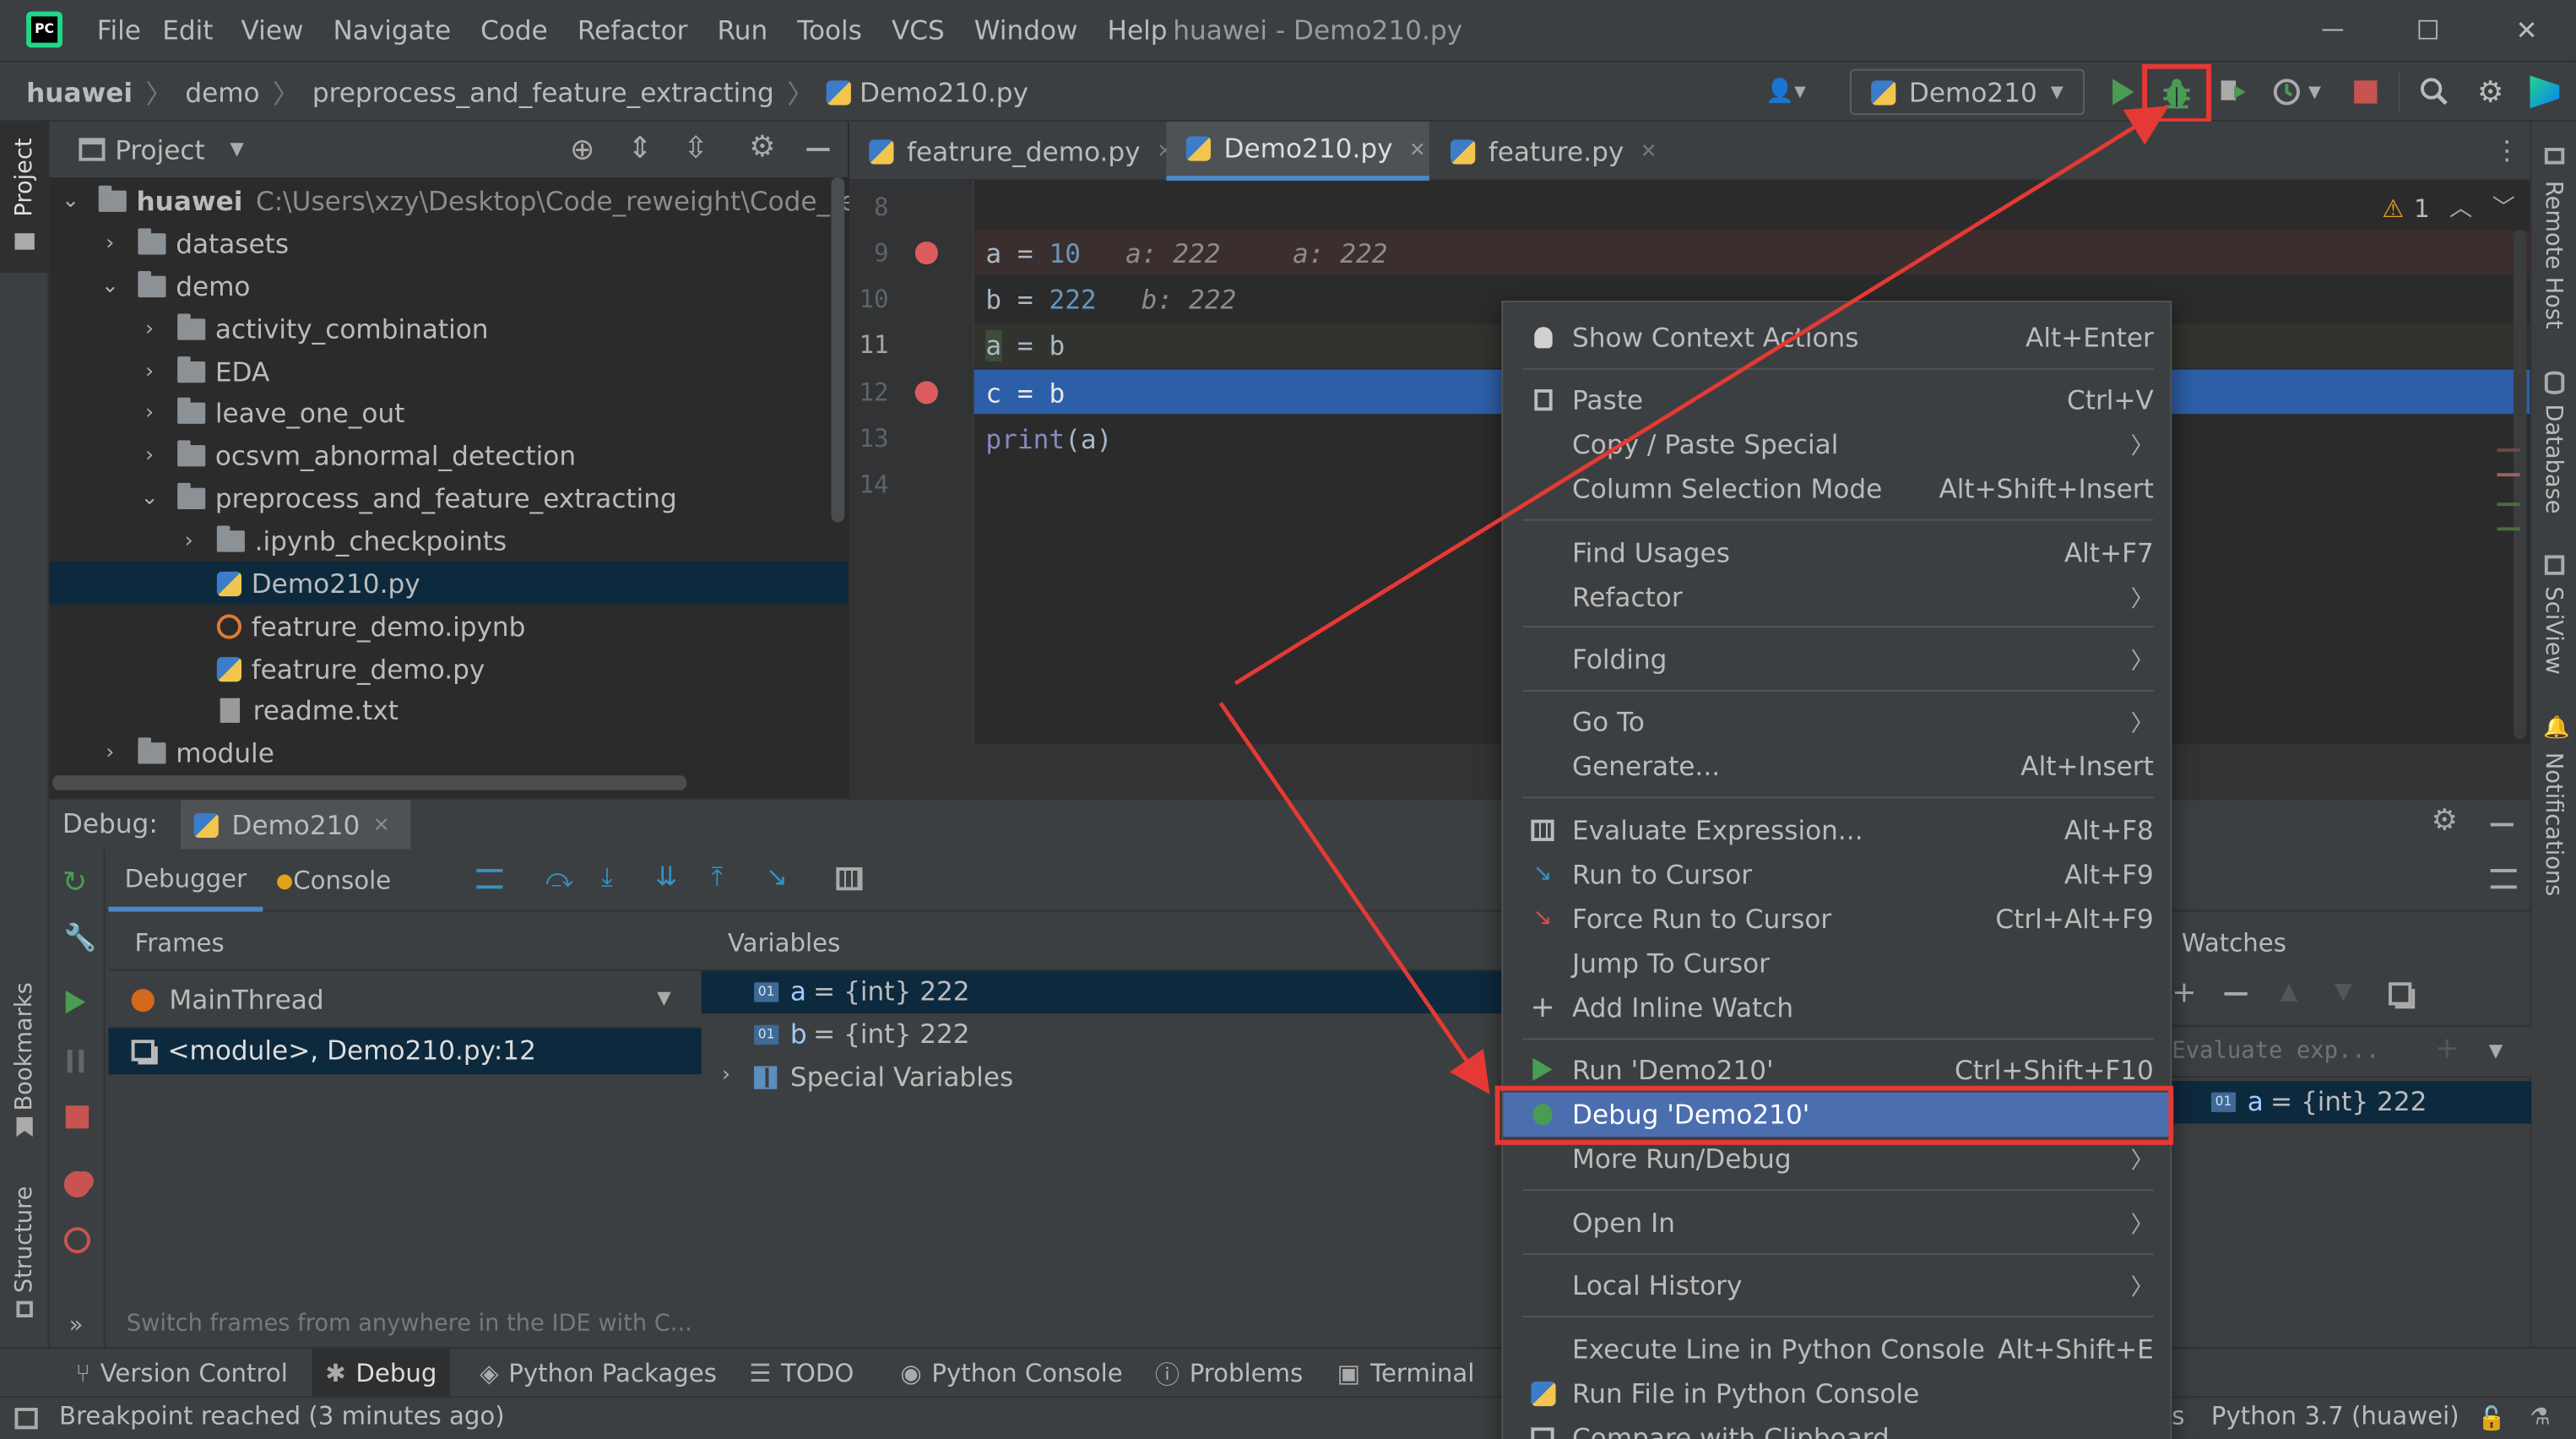 The height and width of the screenshot is (1439, 2576). What do you see at coordinates (1354, 898) in the screenshot?
I see `arrow-to-debug-menu-item` at bounding box center [1354, 898].